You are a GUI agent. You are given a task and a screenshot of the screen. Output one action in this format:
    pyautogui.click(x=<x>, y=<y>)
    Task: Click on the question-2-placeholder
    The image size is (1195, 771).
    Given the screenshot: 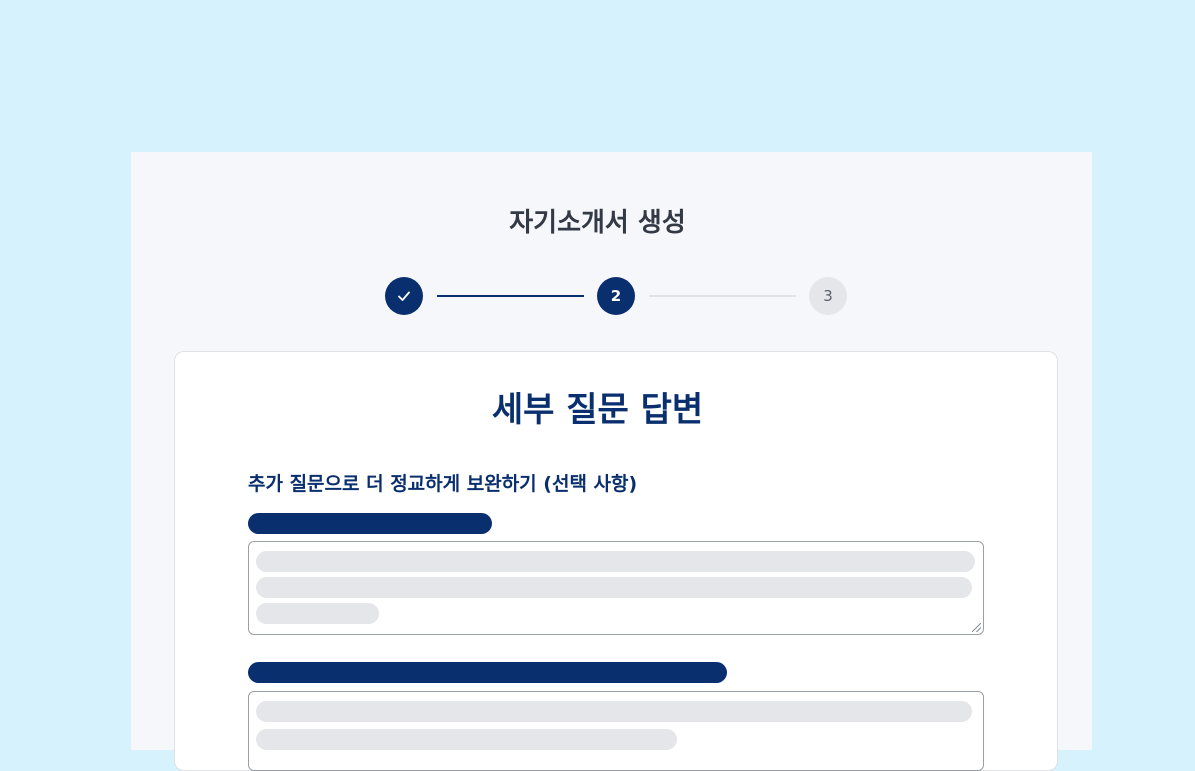 What is the action you would take?
    pyautogui.click(x=487, y=672)
    